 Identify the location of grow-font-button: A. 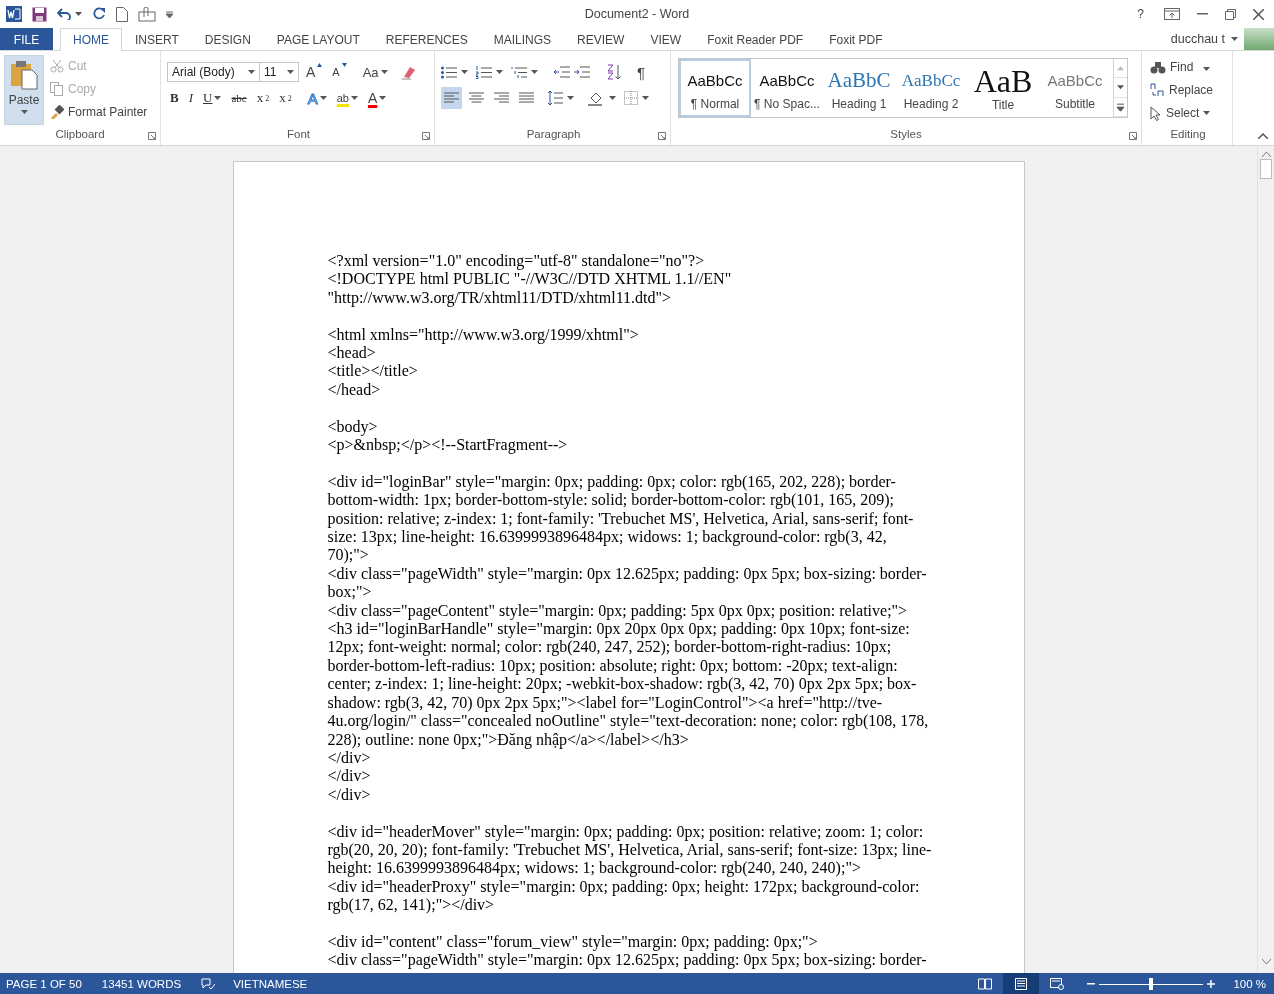
(314, 72).